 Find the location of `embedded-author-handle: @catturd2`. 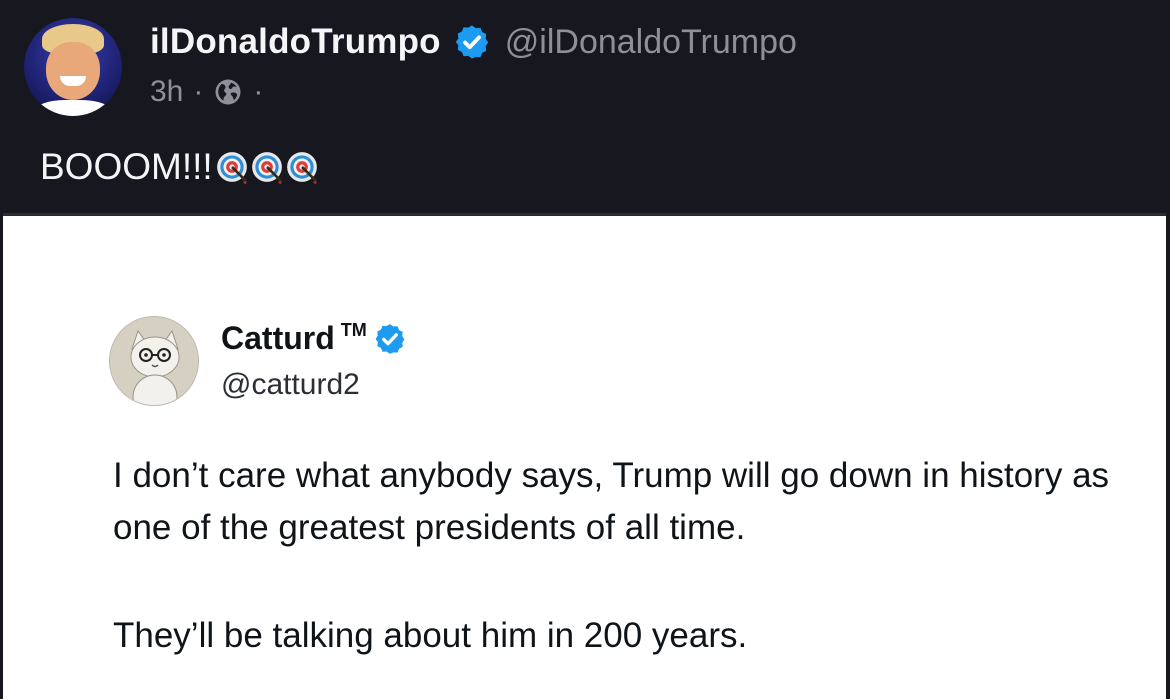

embedded-author-handle: @catturd2 is located at coordinates (290, 384).